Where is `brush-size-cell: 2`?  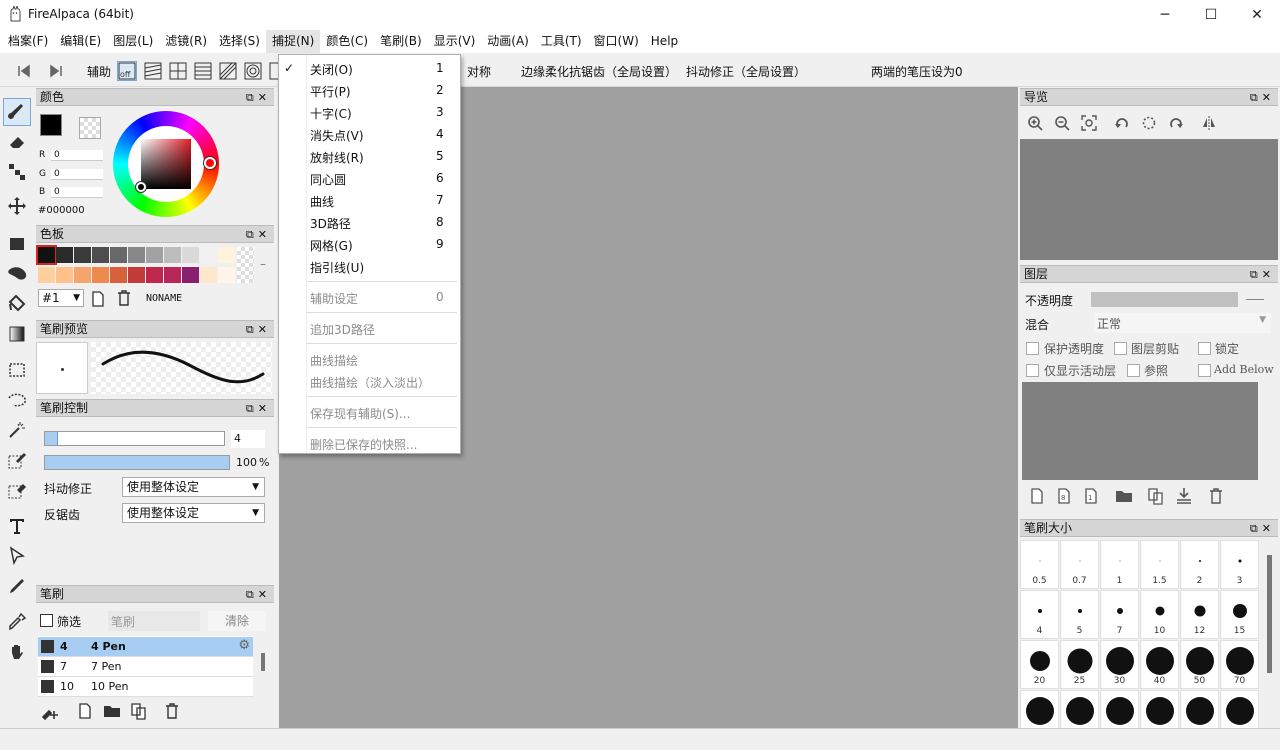 brush-size-cell: 2 is located at coordinates (1199, 564).